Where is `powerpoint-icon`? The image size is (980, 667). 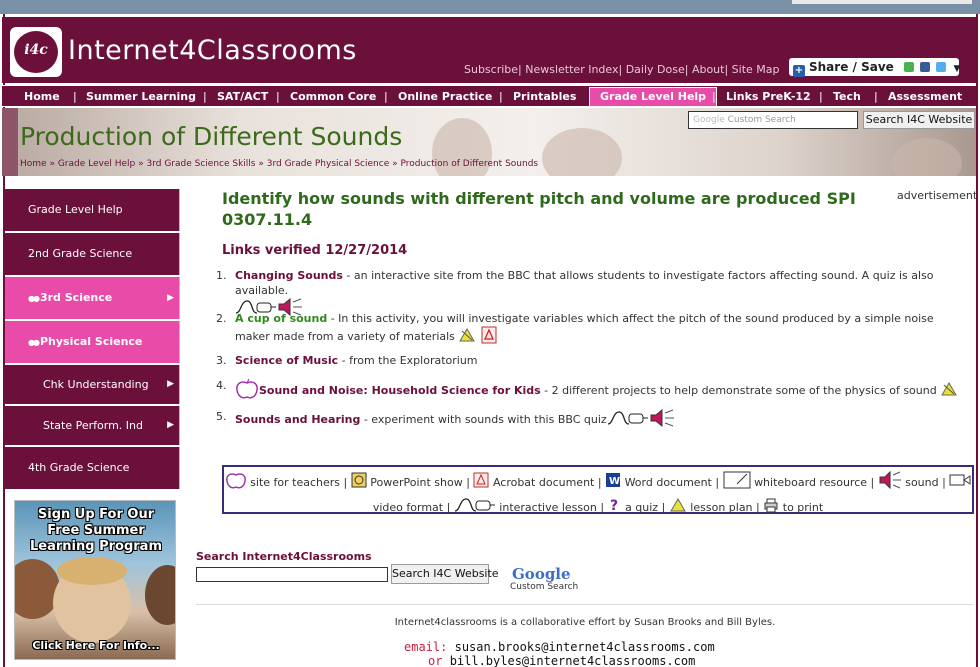
powerpoint-icon is located at coordinates (359, 483).